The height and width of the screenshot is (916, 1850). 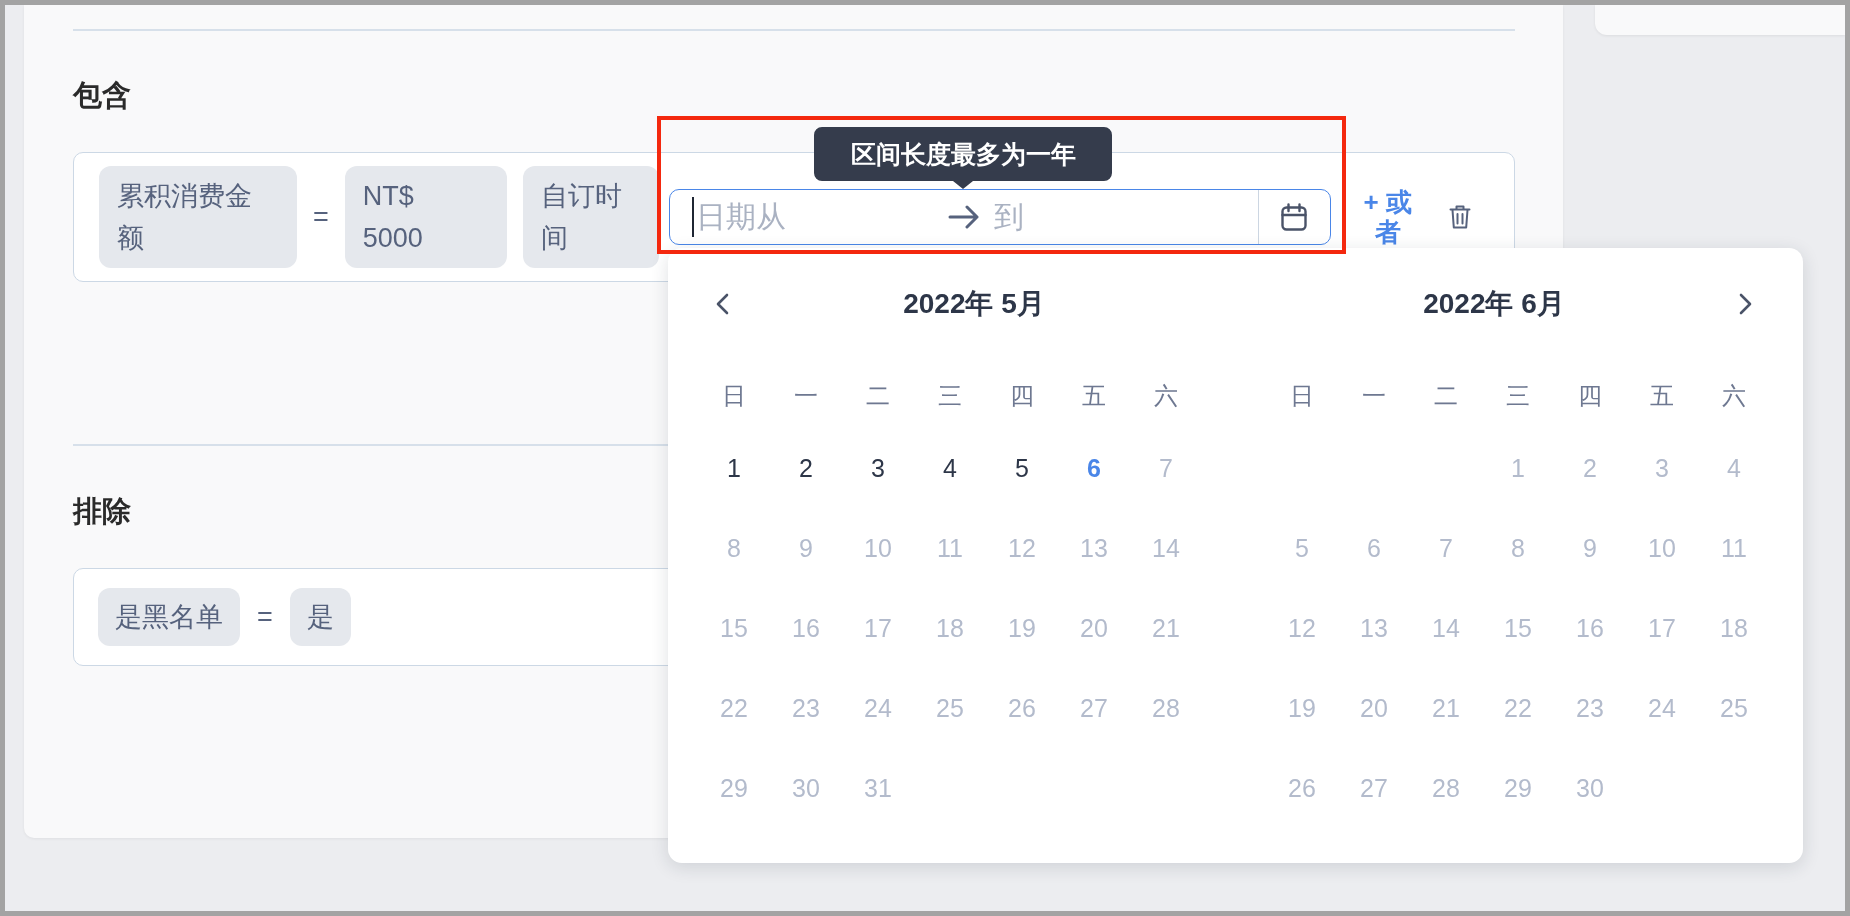 What do you see at coordinates (974, 304) in the screenshot?
I see `month-title: 2022年 5月` at bounding box center [974, 304].